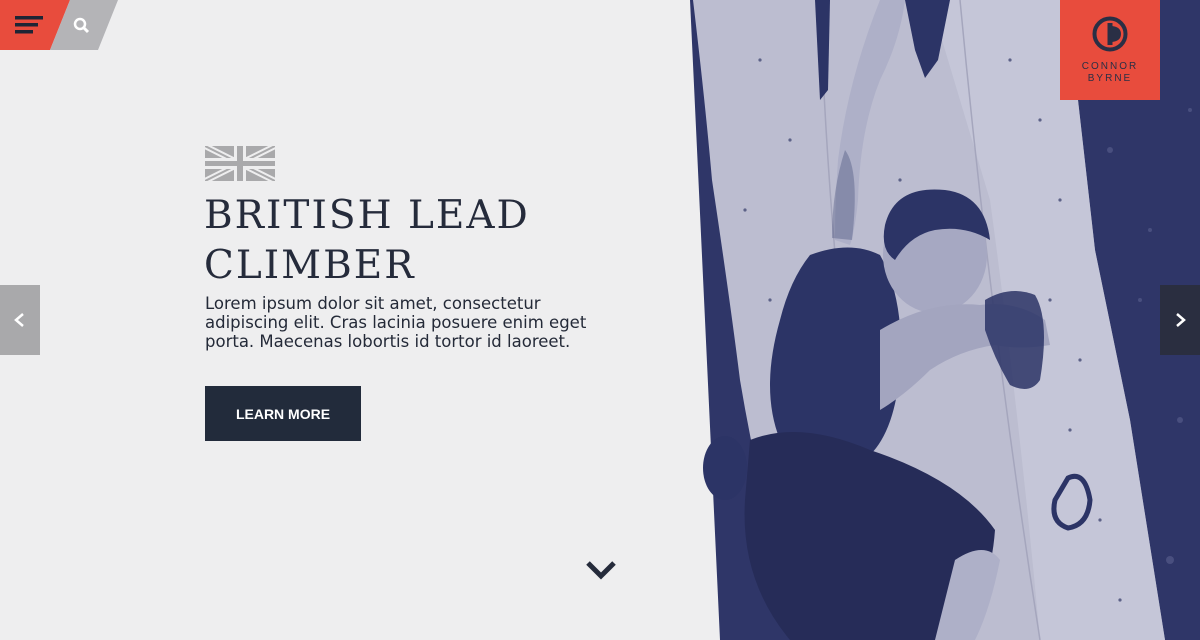 This screenshot has height=640, width=1200. Describe the element at coordinates (310, 265) in the screenshot. I see `page-title-line2: CLIMBER` at that location.